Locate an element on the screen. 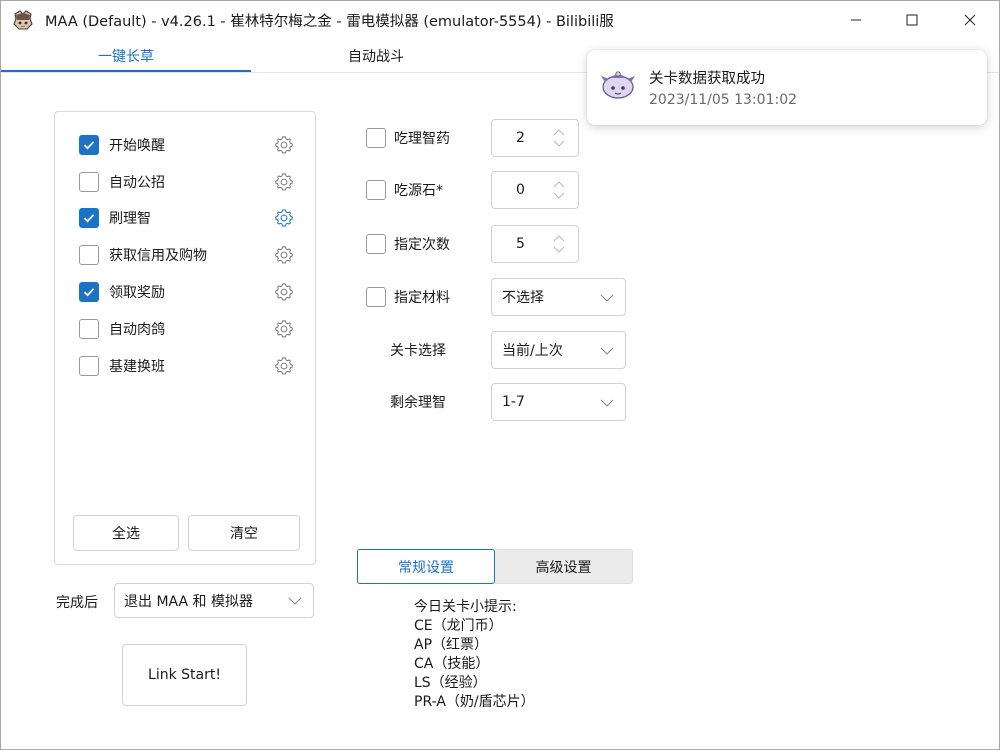  task-item-infrast: 基建换班 is located at coordinates (189, 366).